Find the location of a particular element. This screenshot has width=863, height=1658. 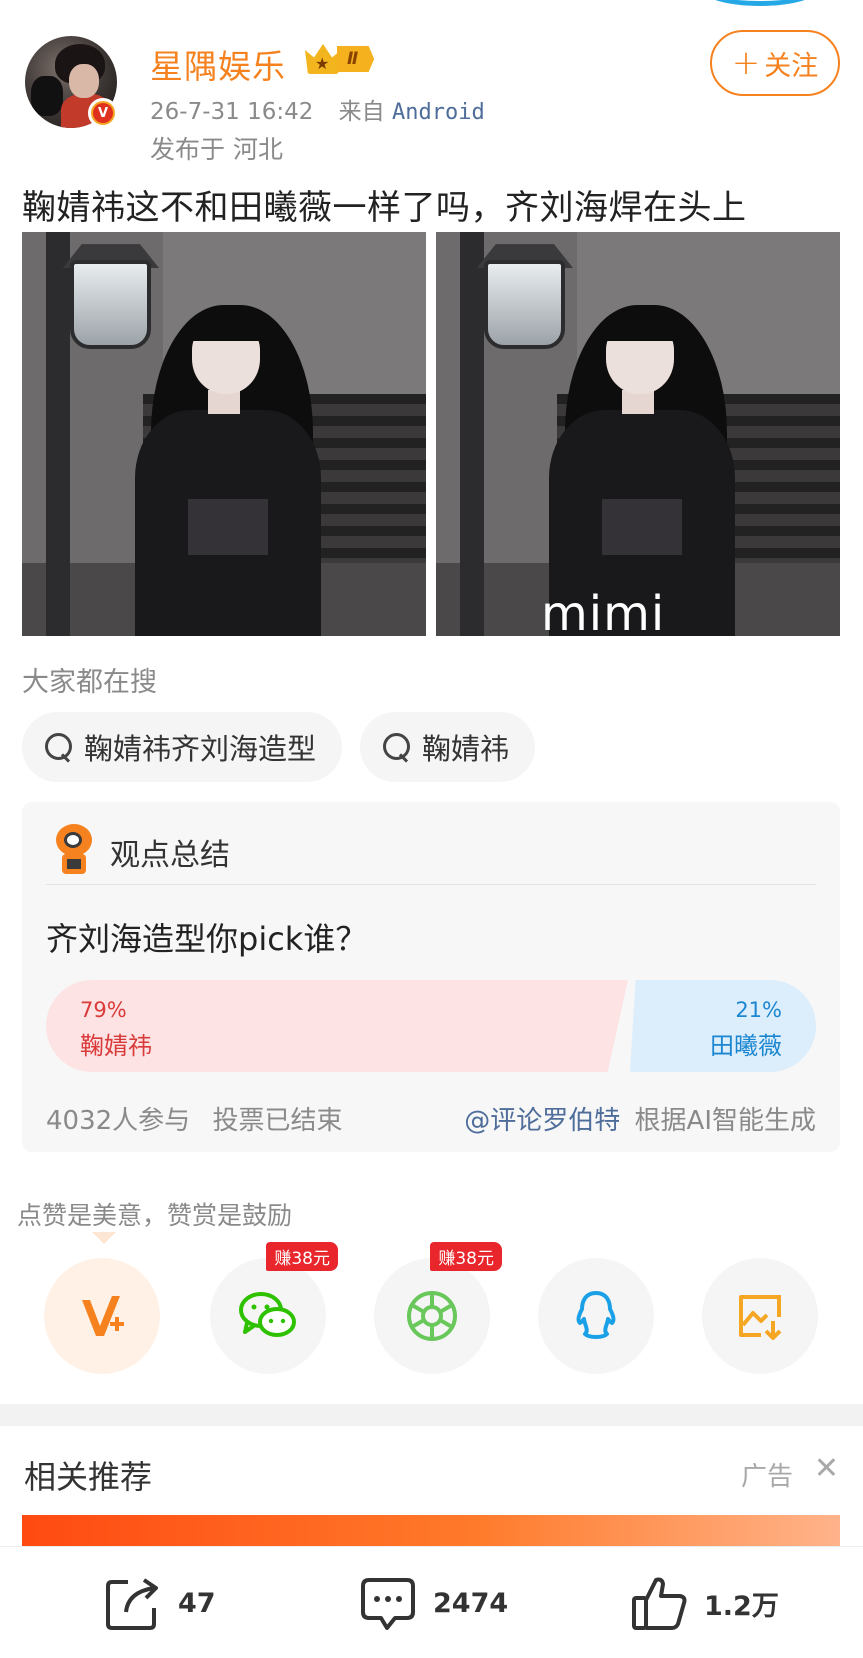

poll-option-name: 鞠婧祎 is located at coordinates (116, 1046).